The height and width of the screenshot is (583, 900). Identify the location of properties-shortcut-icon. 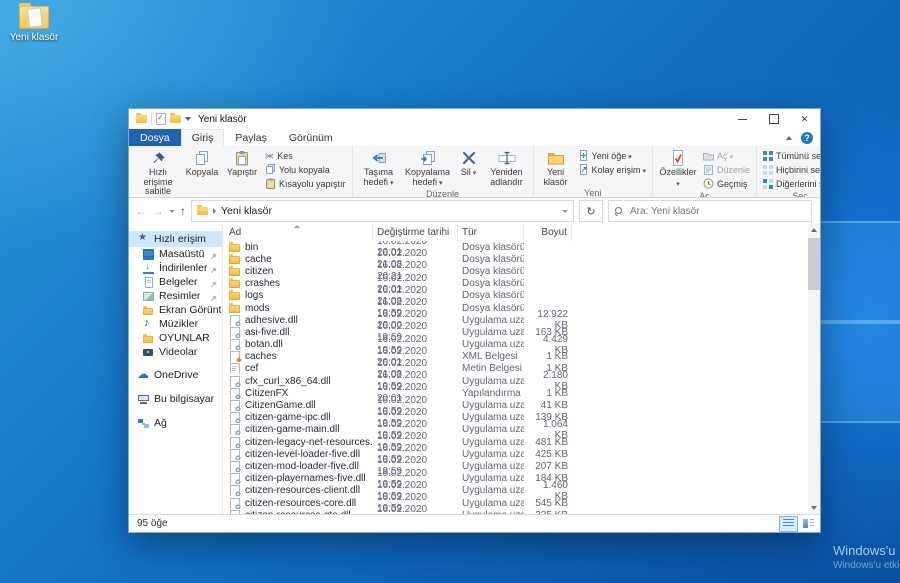
(161, 119).